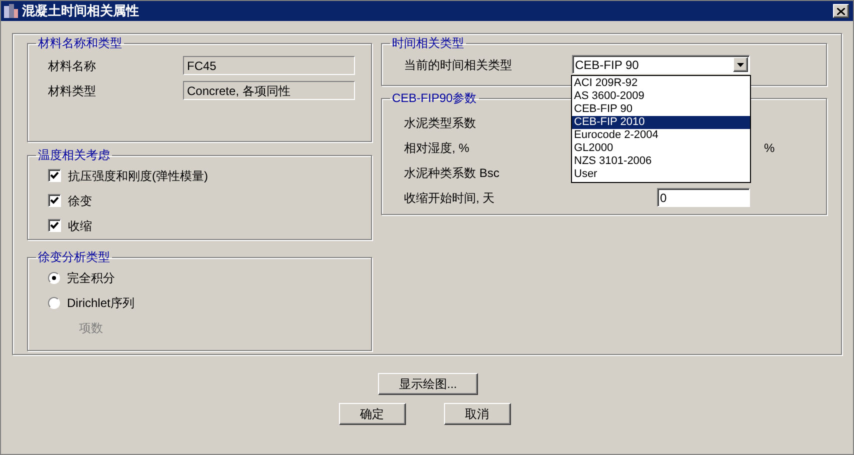 Image resolution: width=854 pixels, height=455 pixels. Describe the element at coordinates (661, 135) in the screenshot. I see `dropdown-option: Eurocode 2-2004` at that location.